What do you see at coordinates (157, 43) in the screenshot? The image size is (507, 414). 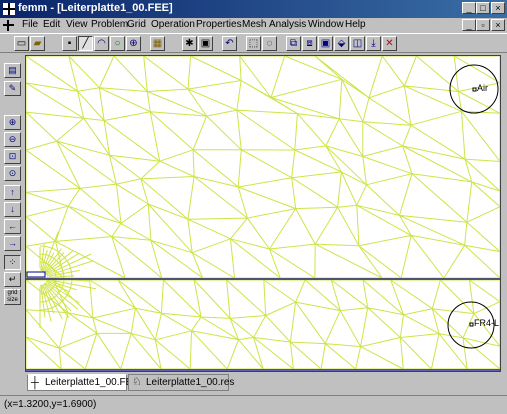 I see `mesh-icon: ▦` at bounding box center [157, 43].